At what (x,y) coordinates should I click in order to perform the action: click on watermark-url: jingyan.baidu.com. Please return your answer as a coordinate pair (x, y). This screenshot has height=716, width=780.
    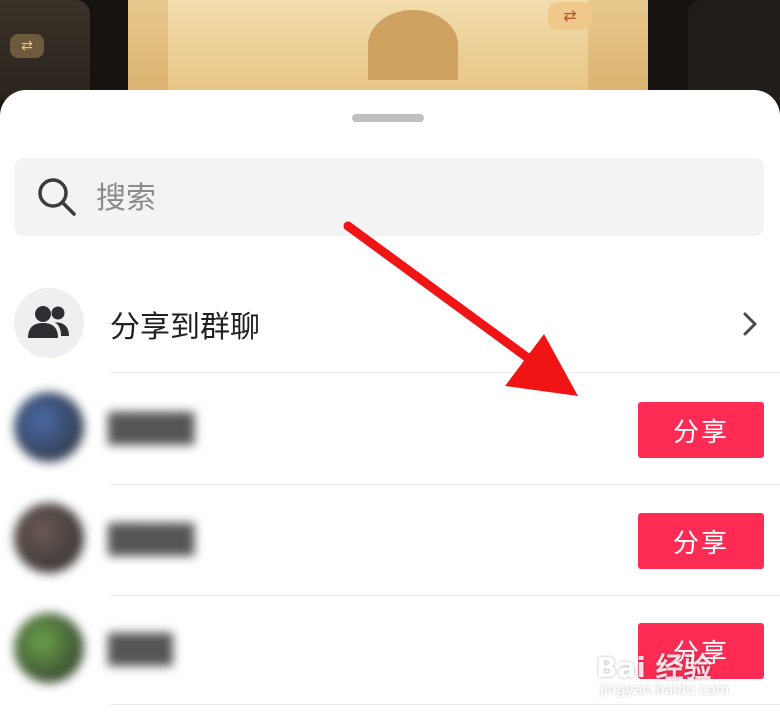
    Looking at the image, I should click on (665, 690).